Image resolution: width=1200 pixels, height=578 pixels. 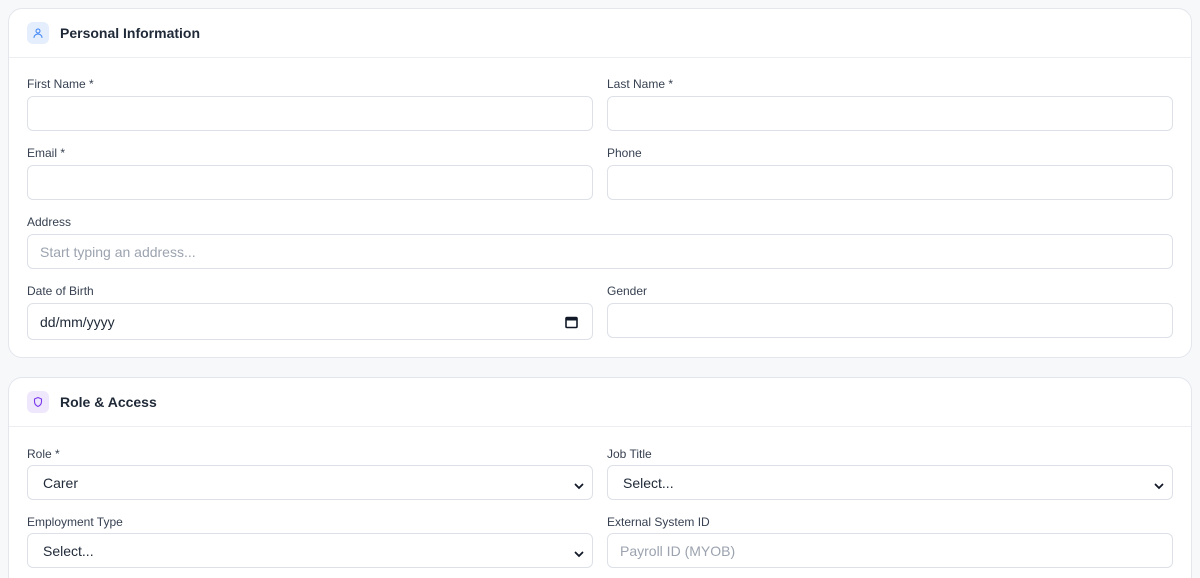 What do you see at coordinates (310, 321) in the screenshot?
I see `date-of-birth-input: dd/mm/yyyy` at bounding box center [310, 321].